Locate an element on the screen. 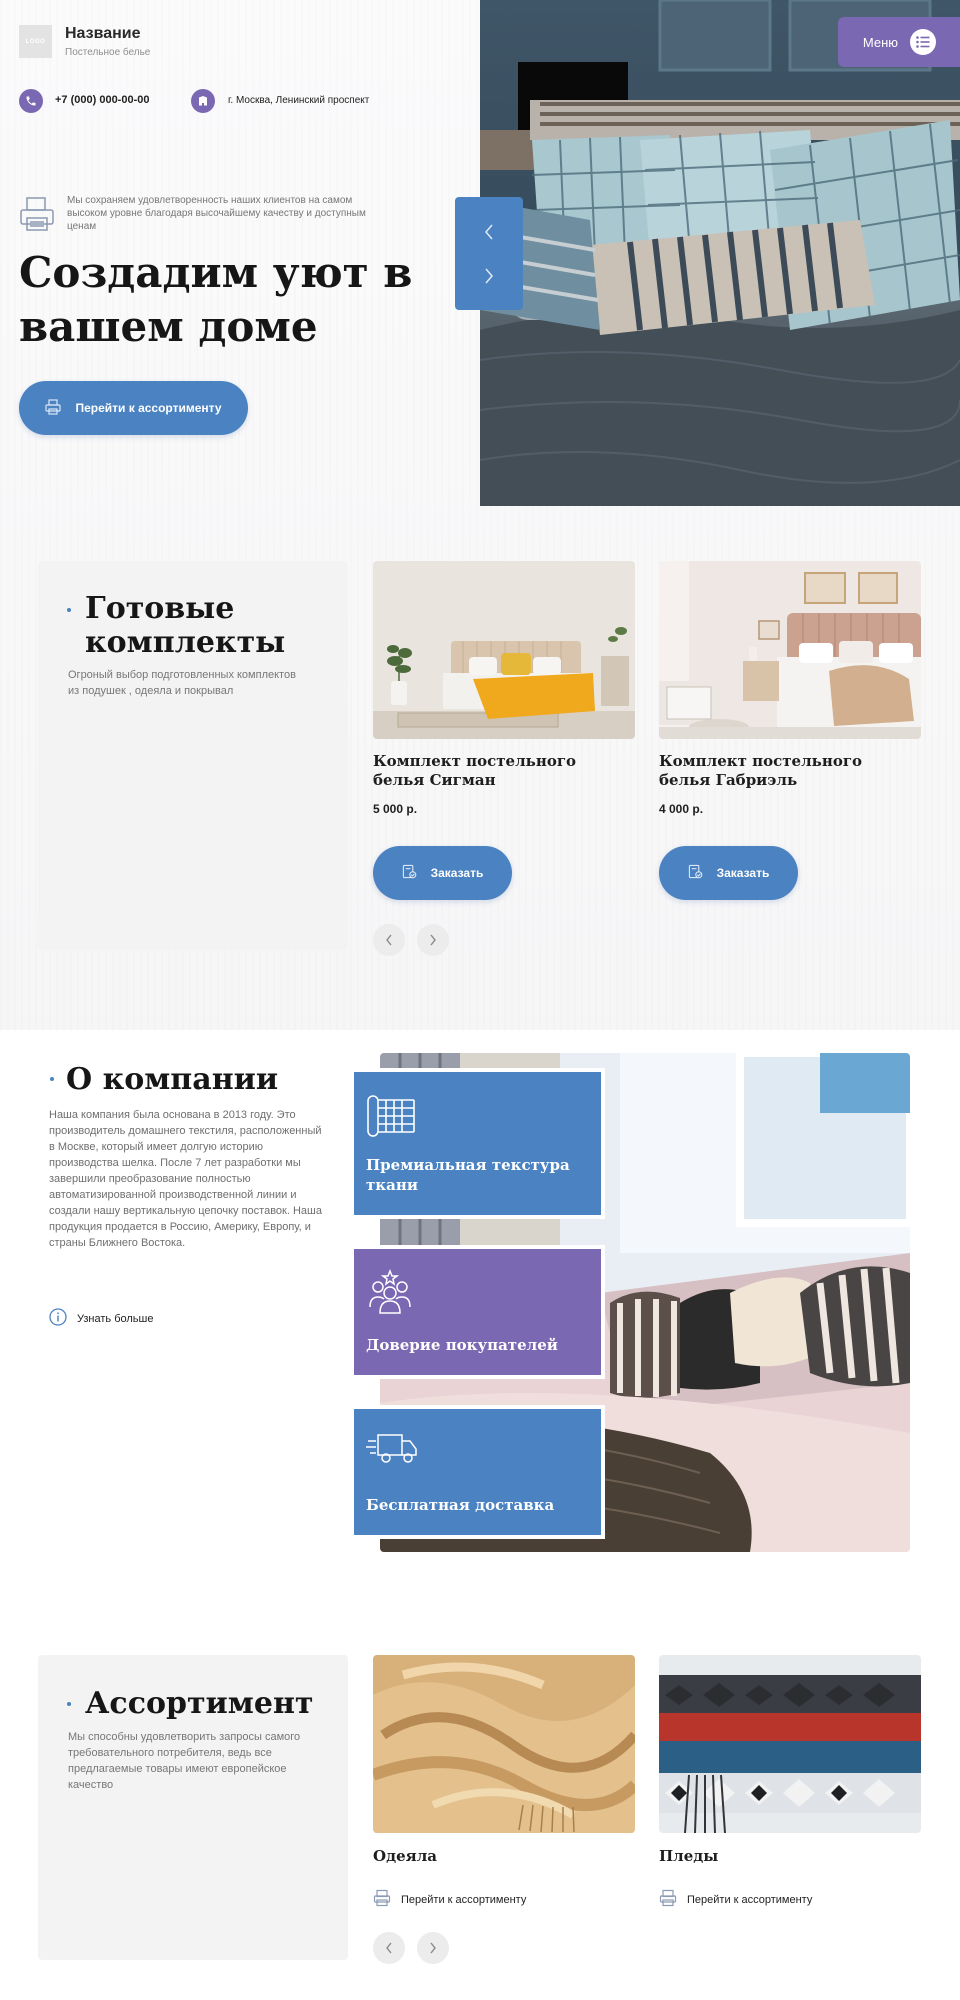  category-image-blankets is located at coordinates (504, 1744).